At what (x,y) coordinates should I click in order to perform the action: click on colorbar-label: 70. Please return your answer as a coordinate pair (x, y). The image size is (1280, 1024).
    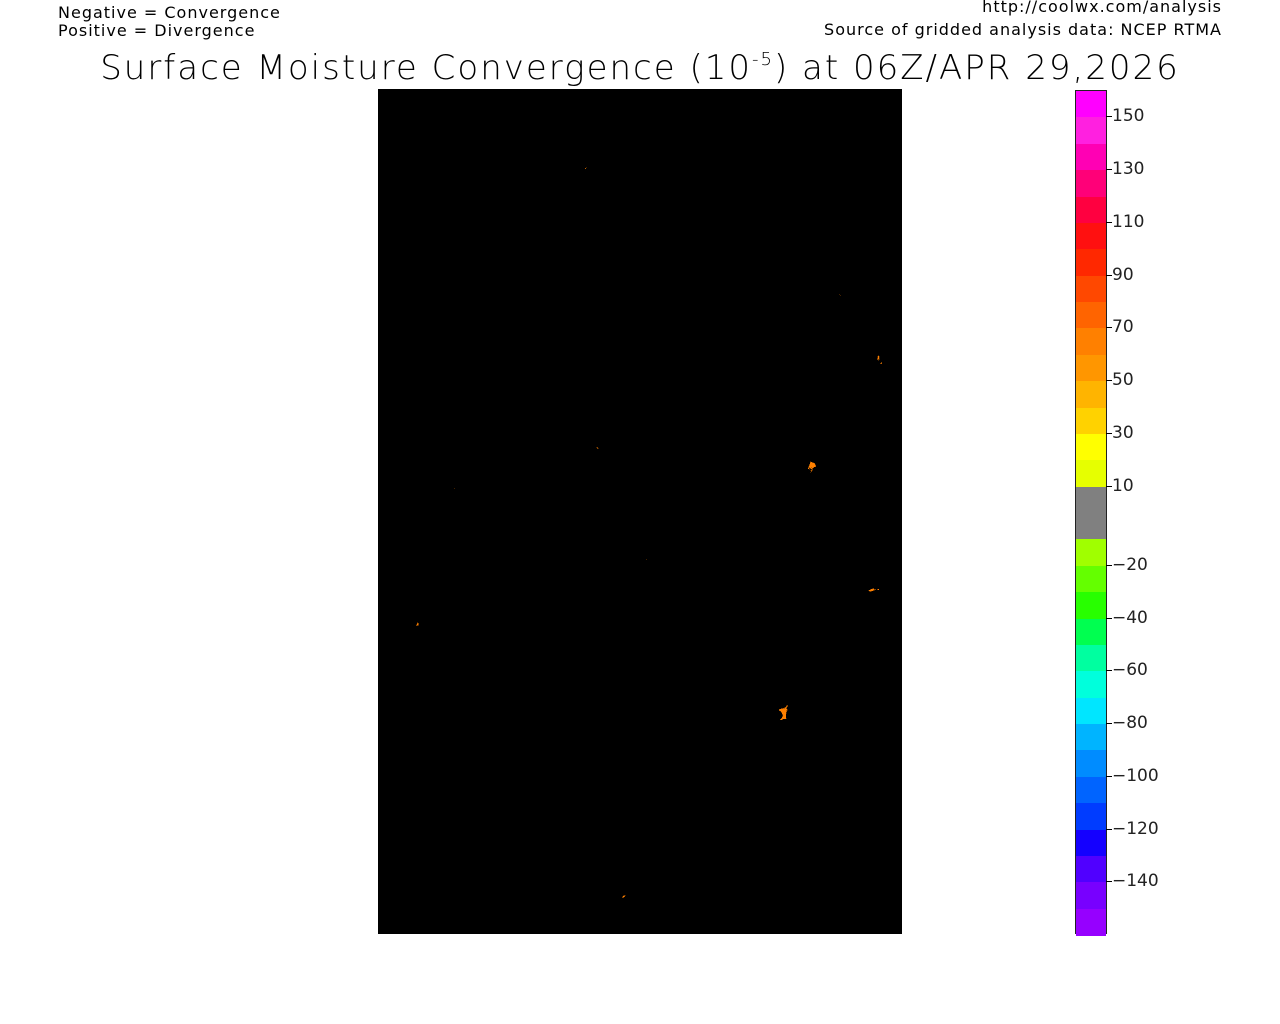
    Looking at the image, I should click on (1123, 327).